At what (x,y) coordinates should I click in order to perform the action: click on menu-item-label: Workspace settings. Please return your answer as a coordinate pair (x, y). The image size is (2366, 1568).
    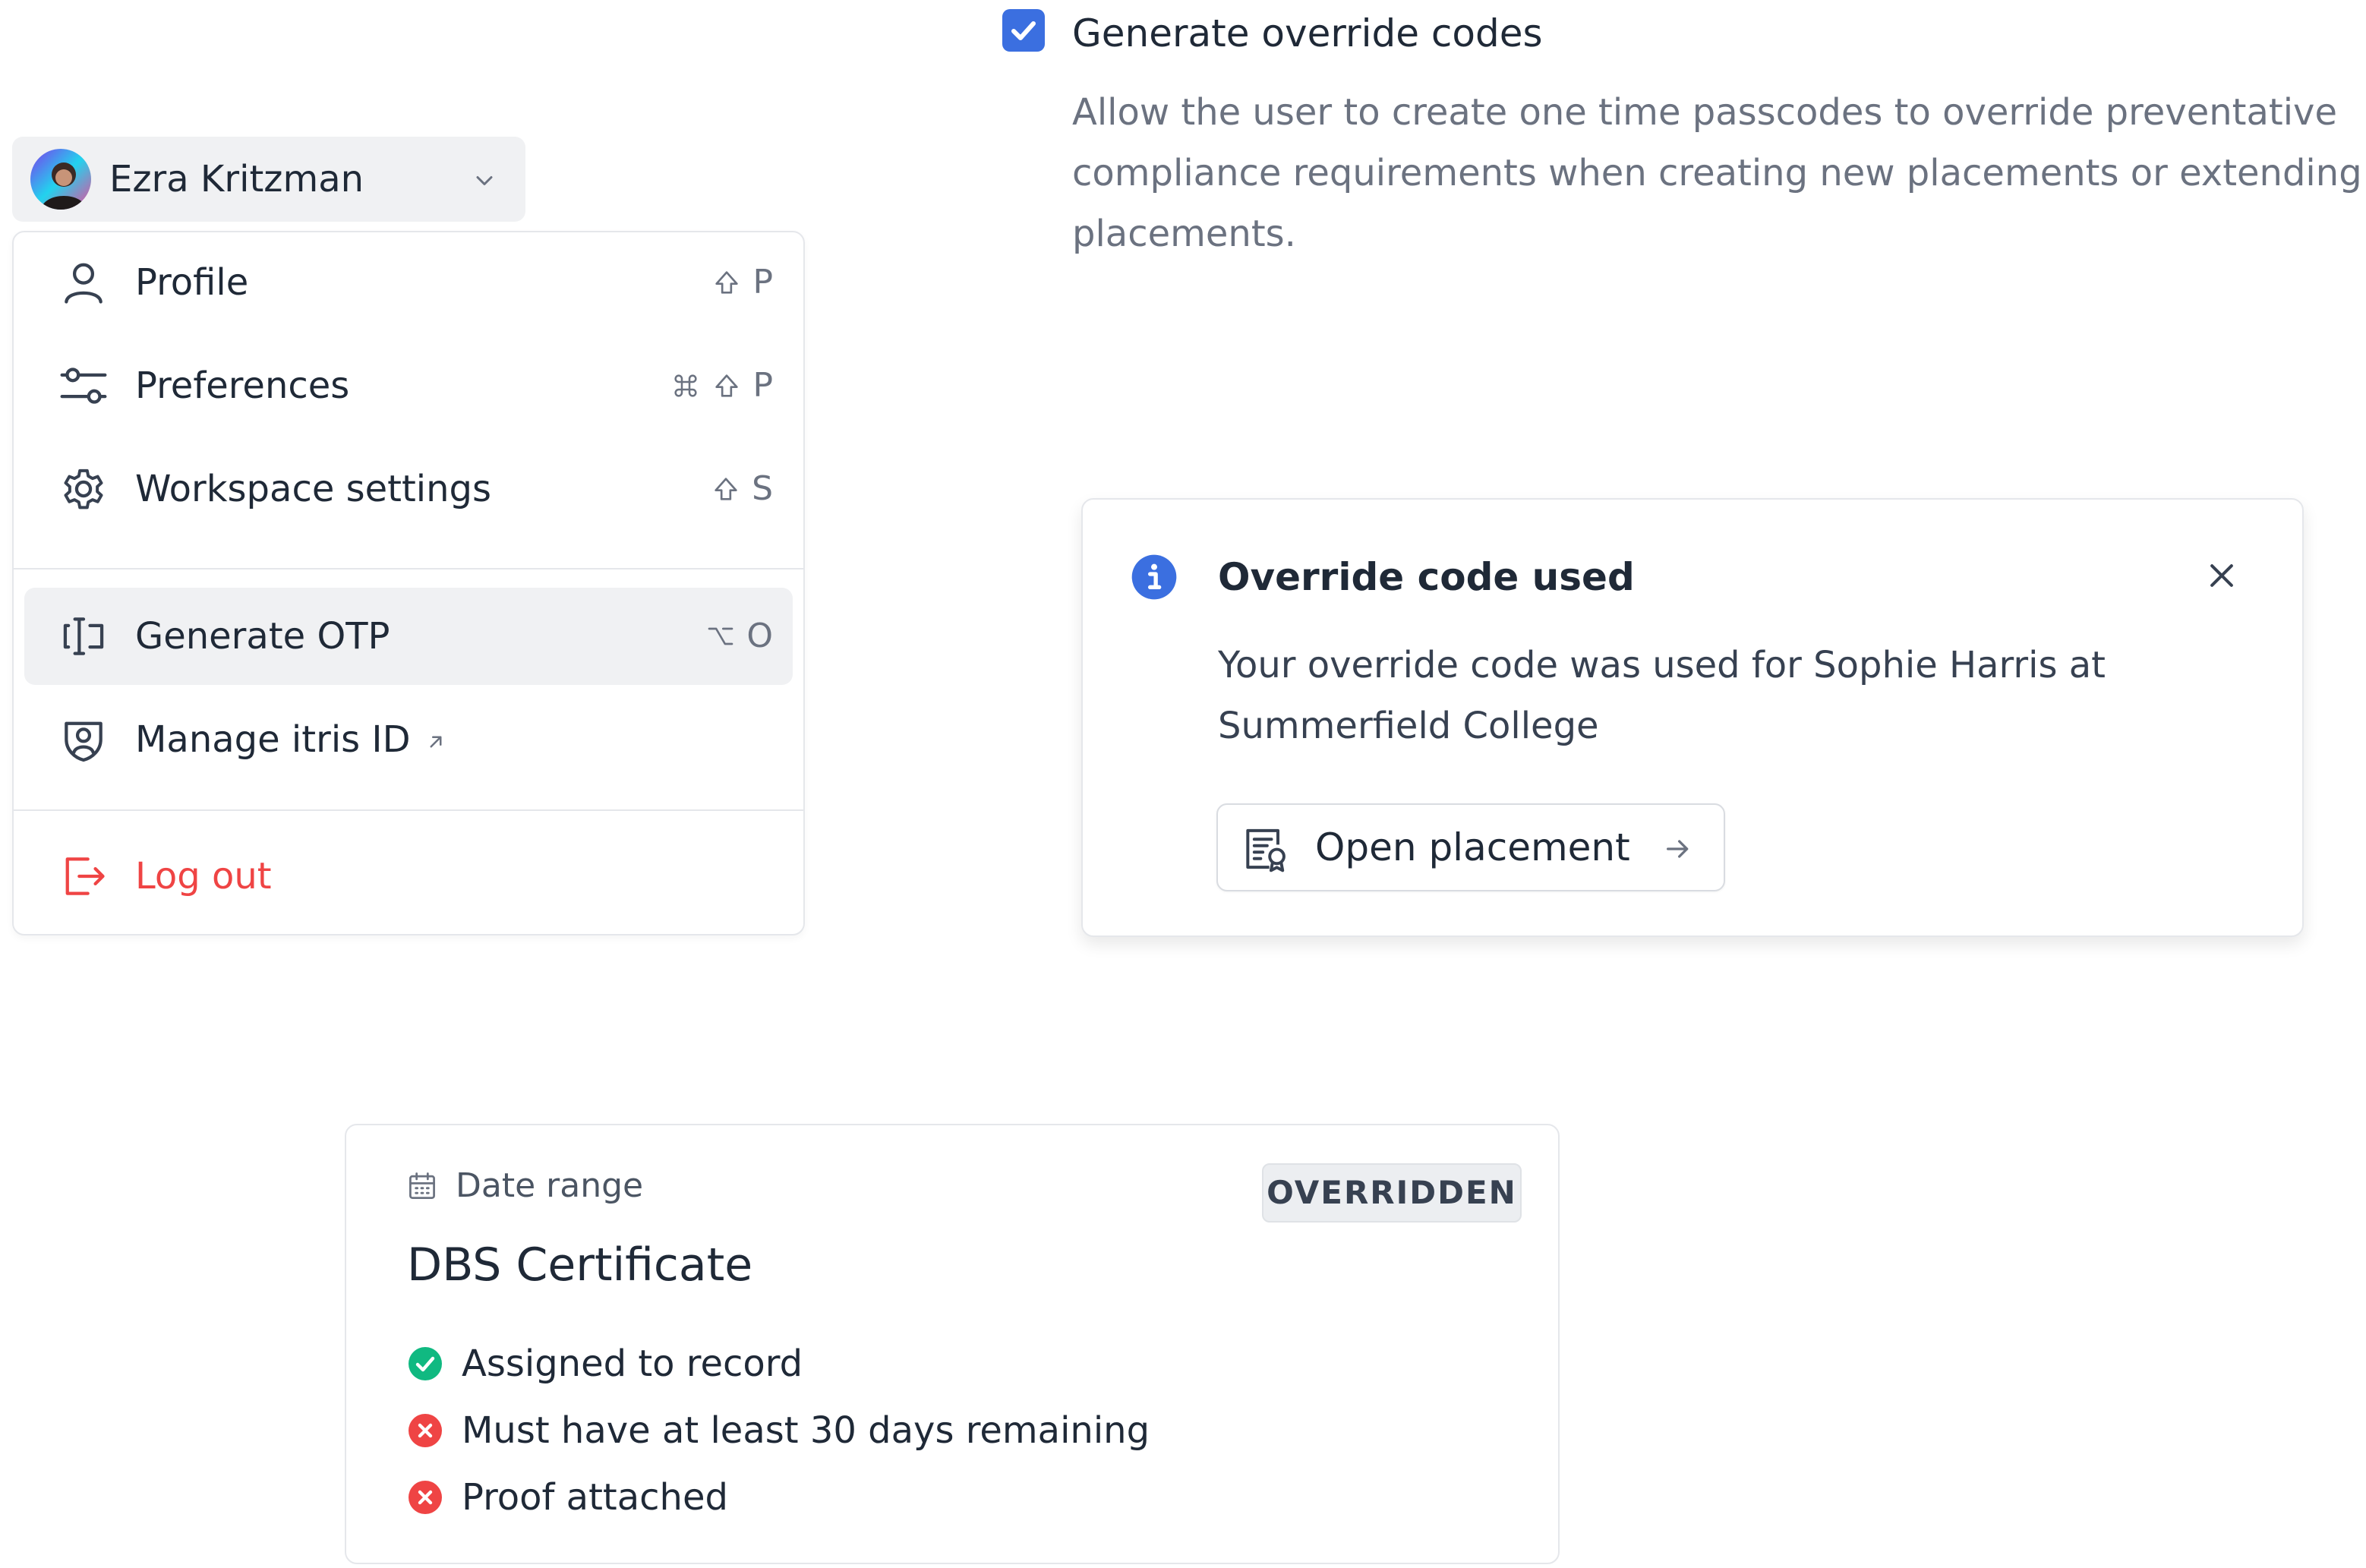
    Looking at the image, I should click on (313, 489).